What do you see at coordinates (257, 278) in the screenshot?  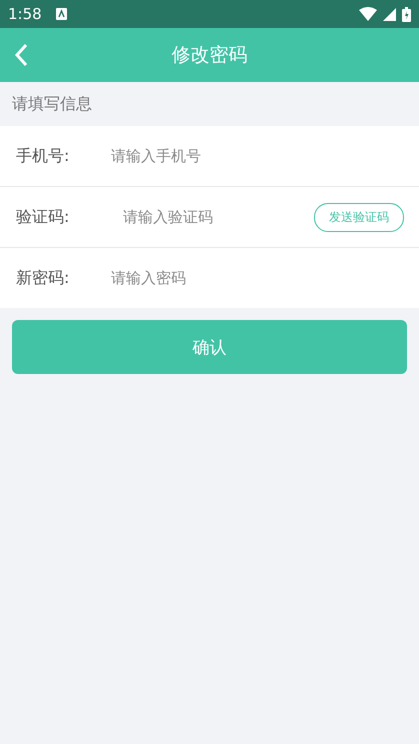 I see `input-field: 请输入密码` at bounding box center [257, 278].